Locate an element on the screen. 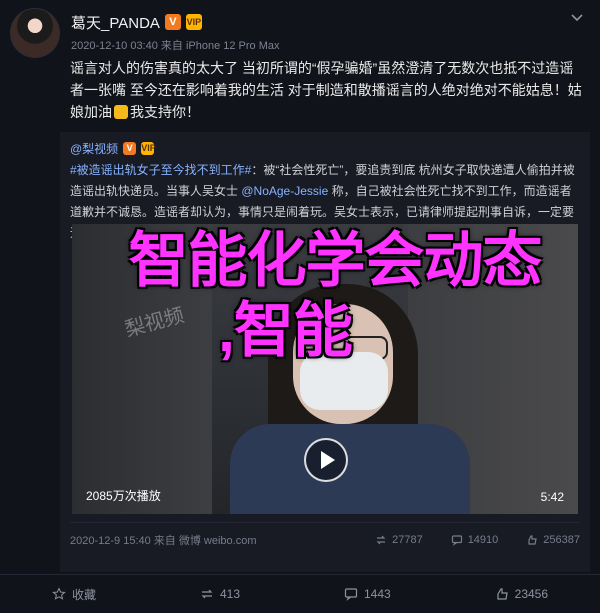 The width and height of the screenshot is (600, 613). repost-button: 413 is located at coordinates (220, 594).